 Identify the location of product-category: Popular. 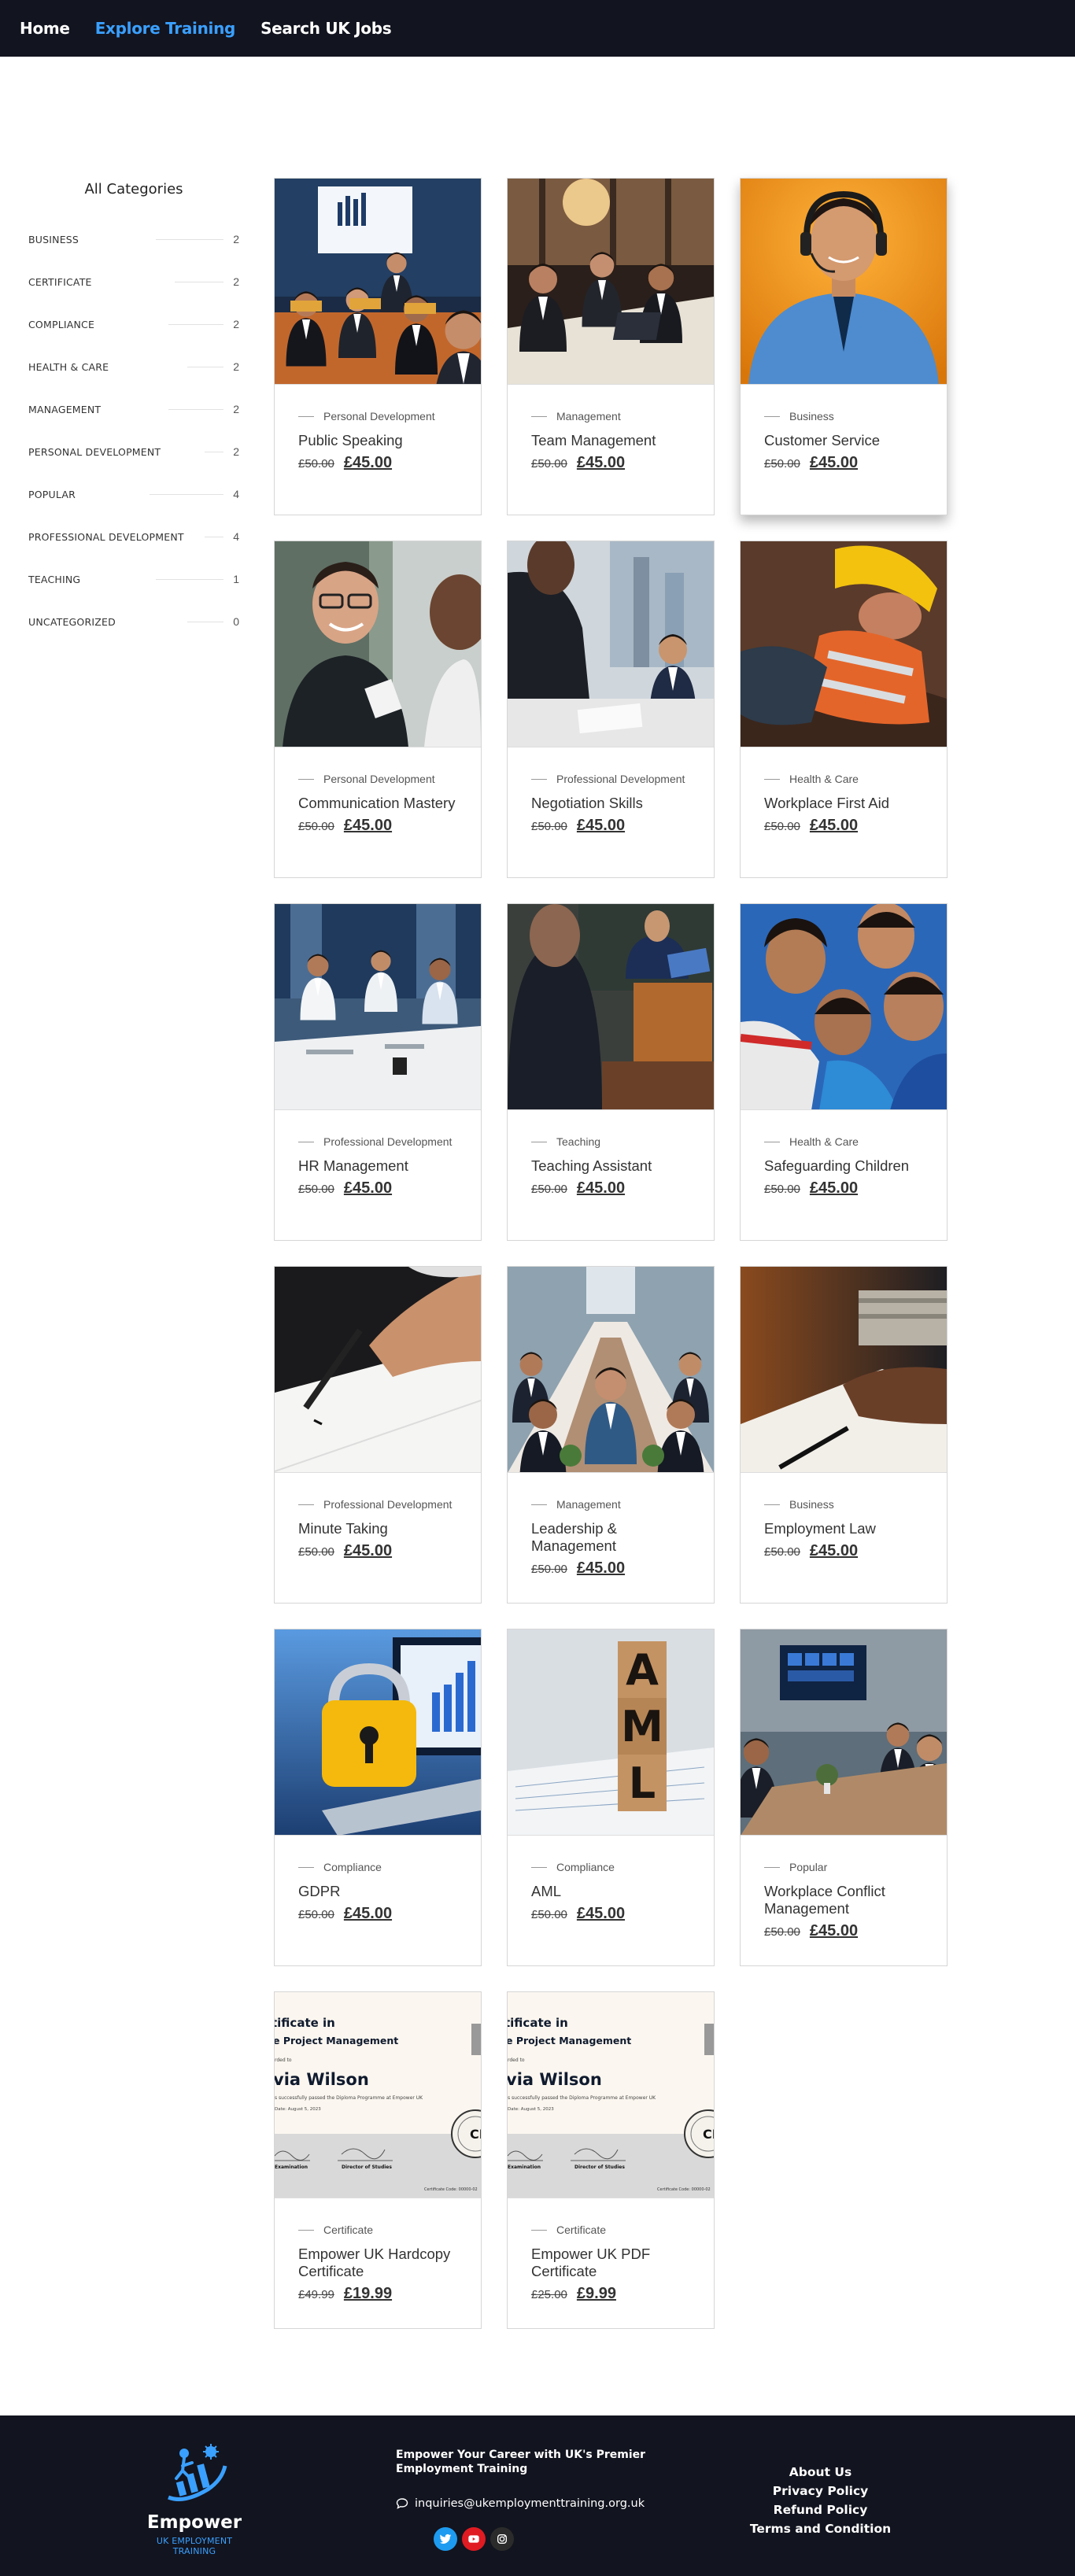
(844, 1867).